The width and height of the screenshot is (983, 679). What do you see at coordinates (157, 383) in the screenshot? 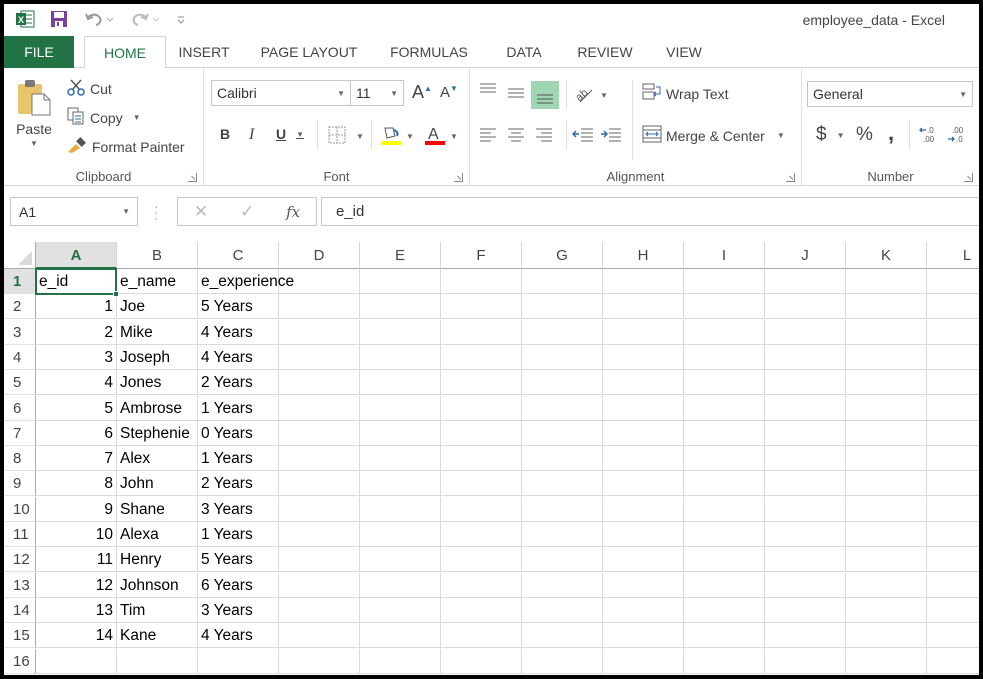
I see `cell-b5: Jones` at bounding box center [157, 383].